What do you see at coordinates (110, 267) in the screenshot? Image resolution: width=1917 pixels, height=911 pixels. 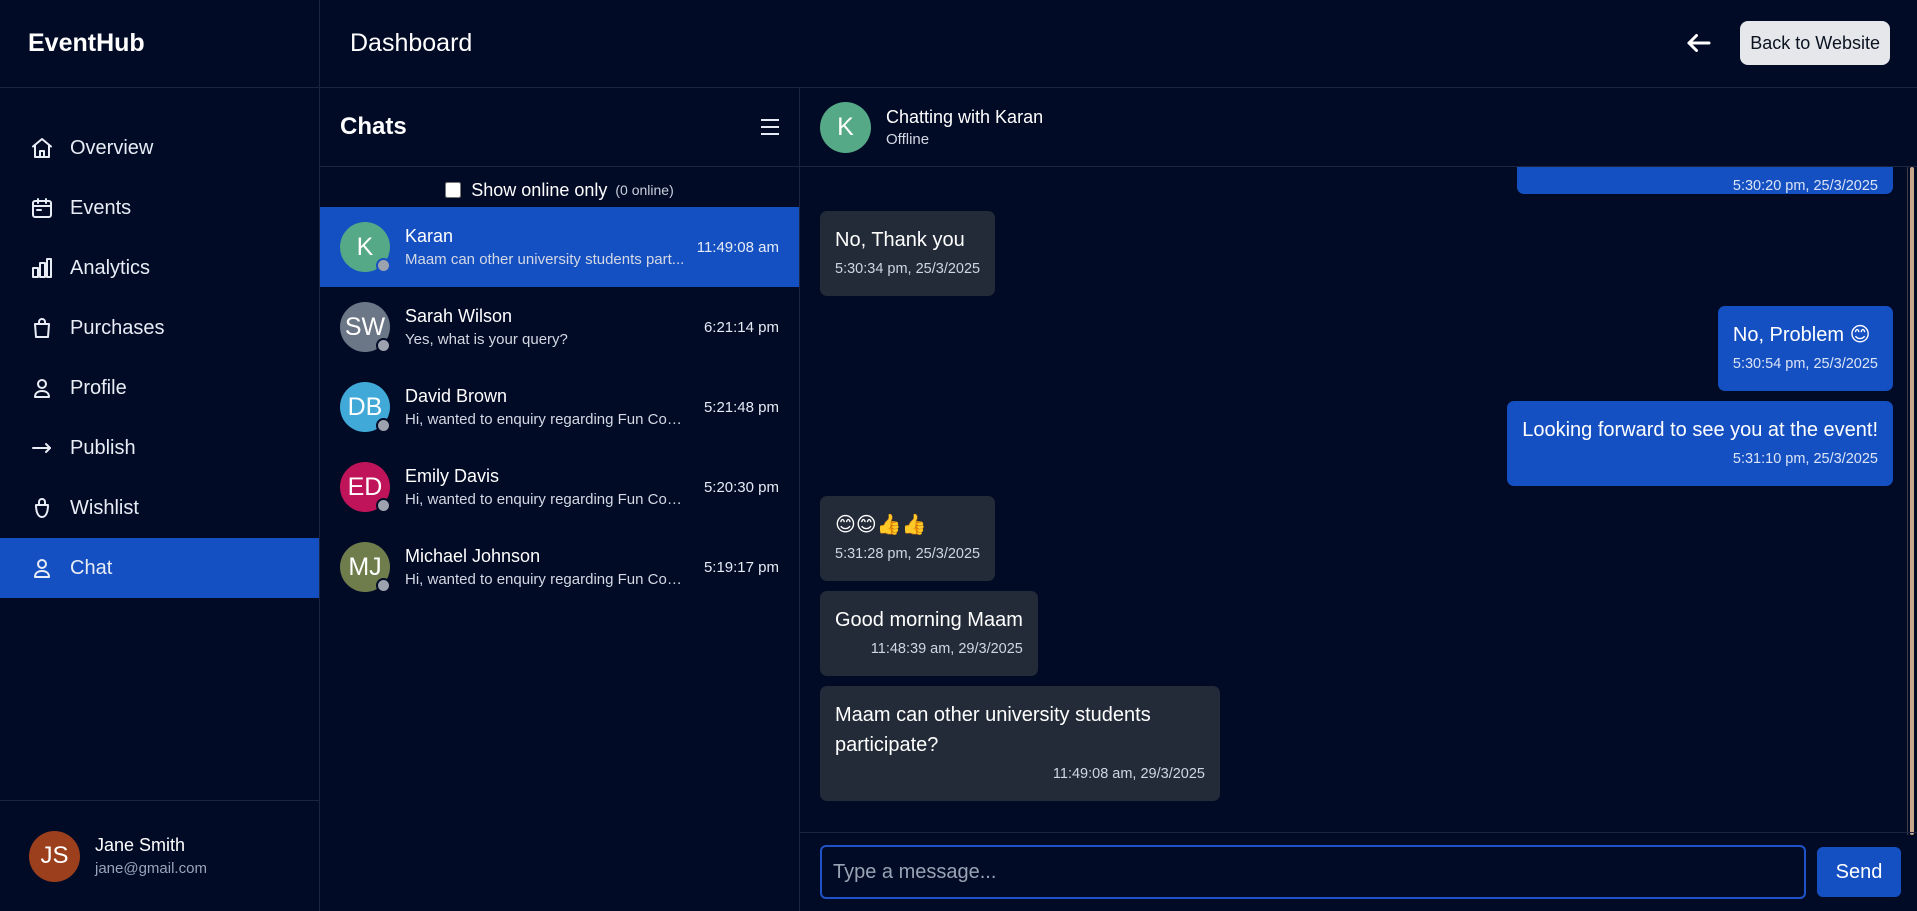 I see `sidebar-item-label: Analytics` at bounding box center [110, 267].